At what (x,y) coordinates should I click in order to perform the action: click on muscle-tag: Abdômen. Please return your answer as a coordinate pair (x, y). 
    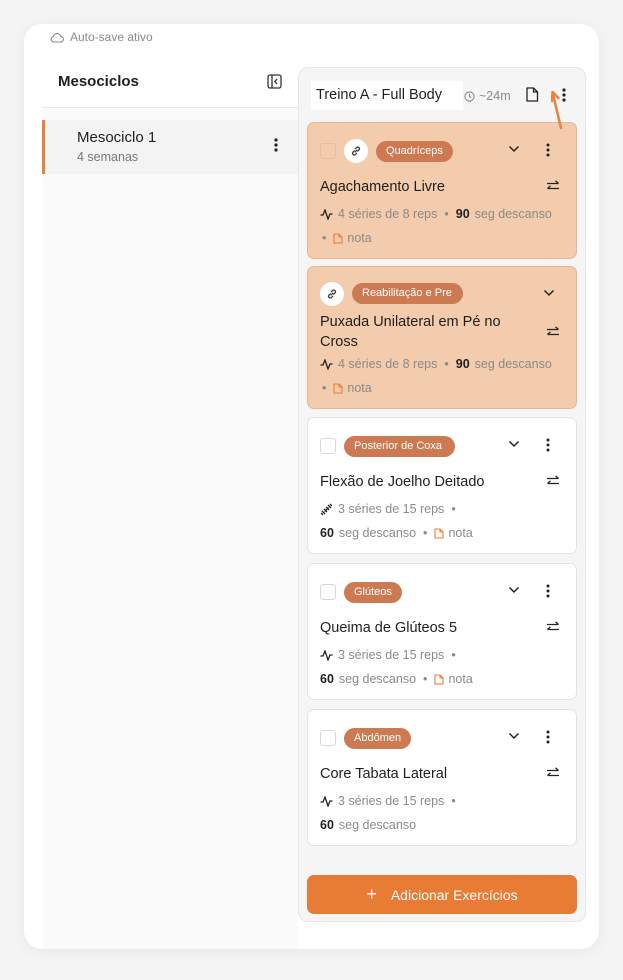
    Looking at the image, I should click on (378, 738).